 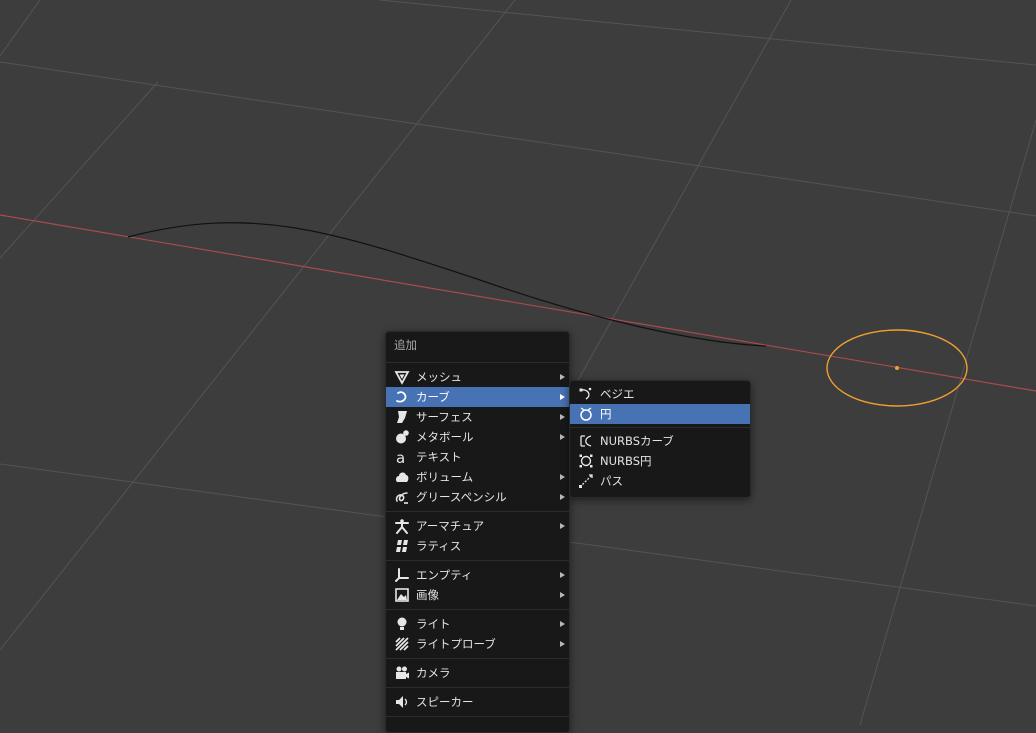 I want to click on grease-pencil-icon, so click(x=402, y=497).